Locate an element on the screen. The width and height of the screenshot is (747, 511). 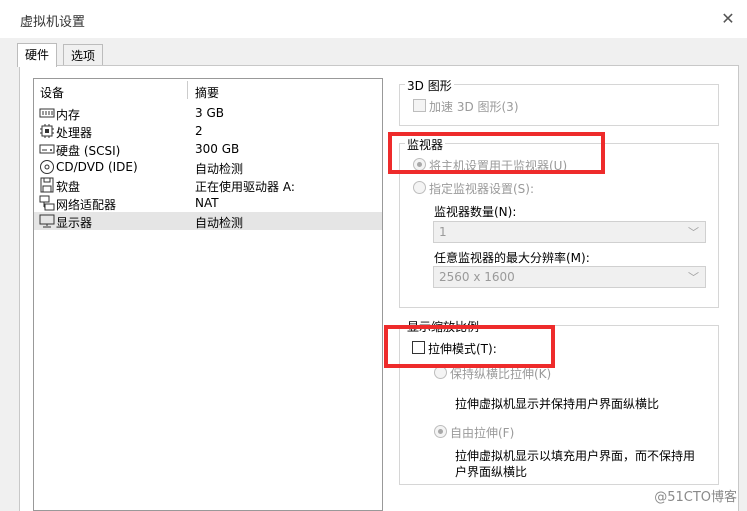
memory-icon is located at coordinates (47, 113).